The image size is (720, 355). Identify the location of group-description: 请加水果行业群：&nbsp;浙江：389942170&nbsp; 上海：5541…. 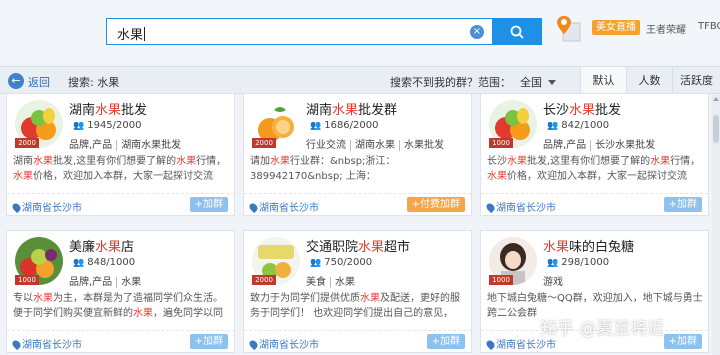
(359, 169).